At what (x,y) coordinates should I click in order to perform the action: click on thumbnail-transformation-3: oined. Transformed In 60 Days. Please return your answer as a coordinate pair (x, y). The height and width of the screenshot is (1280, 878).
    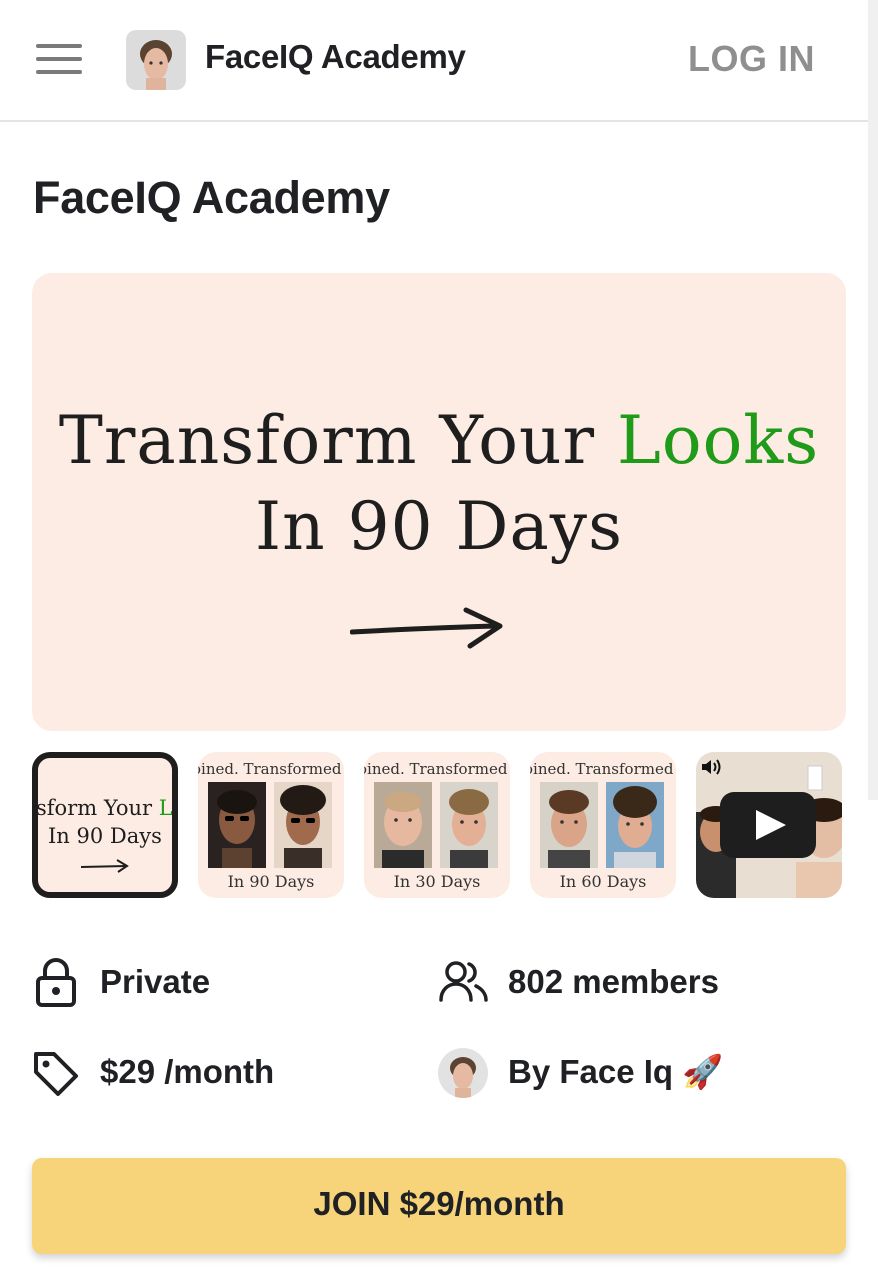
    Looking at the image, I should click on (603, 825).